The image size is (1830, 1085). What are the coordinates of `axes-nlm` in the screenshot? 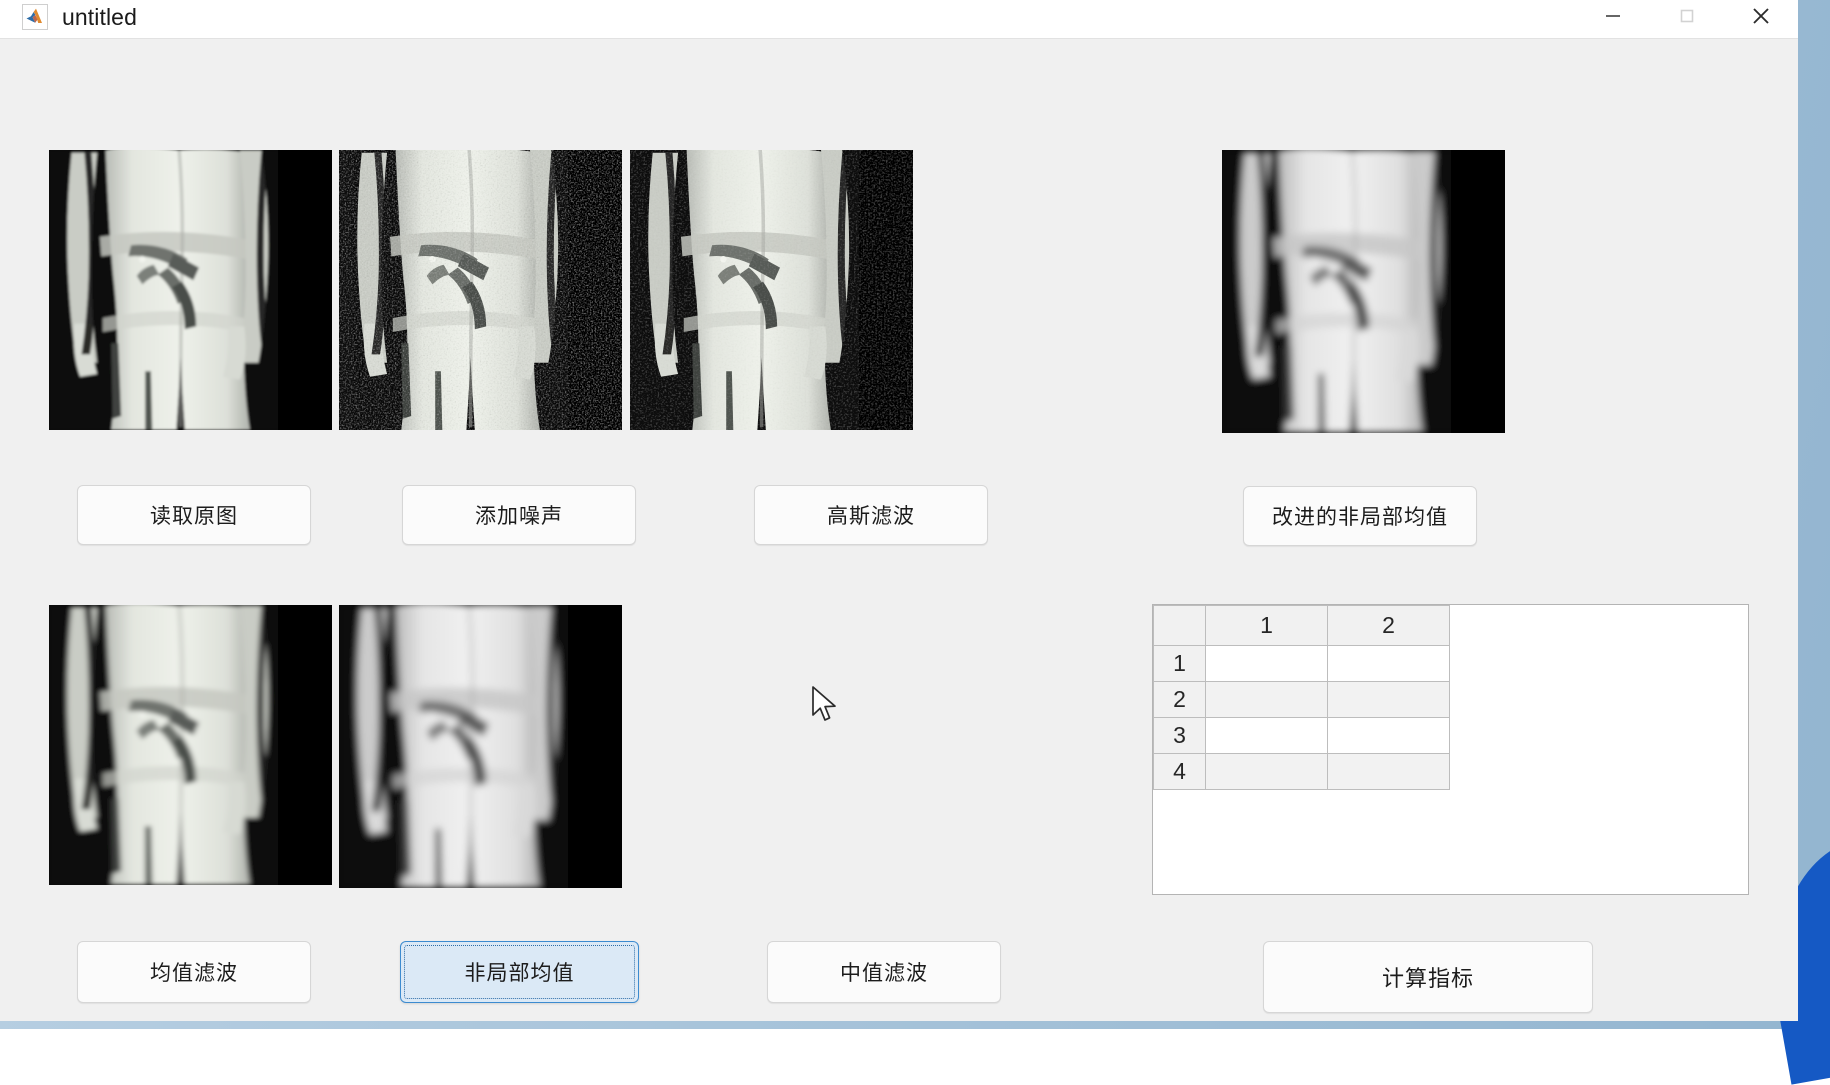 It's located at (480, 746).